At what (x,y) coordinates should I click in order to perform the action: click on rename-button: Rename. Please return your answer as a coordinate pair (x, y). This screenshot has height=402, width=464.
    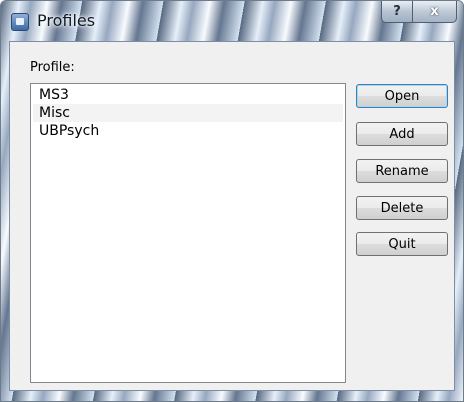
    Looking at the image, I should click on (402, 171).